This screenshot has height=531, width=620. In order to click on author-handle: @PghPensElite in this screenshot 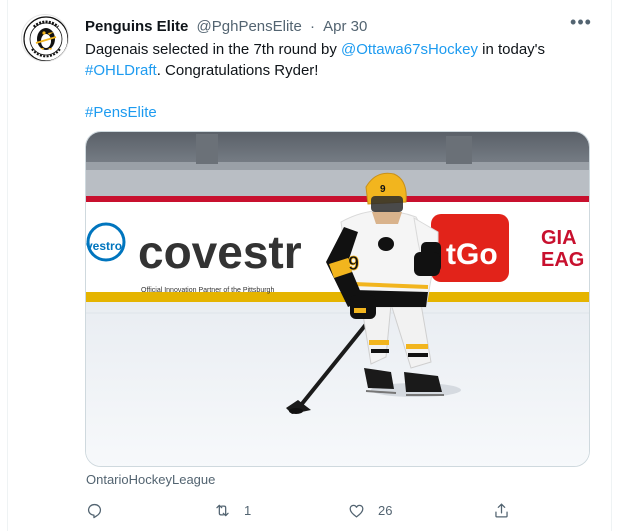, I will do `click(249, 26)`.